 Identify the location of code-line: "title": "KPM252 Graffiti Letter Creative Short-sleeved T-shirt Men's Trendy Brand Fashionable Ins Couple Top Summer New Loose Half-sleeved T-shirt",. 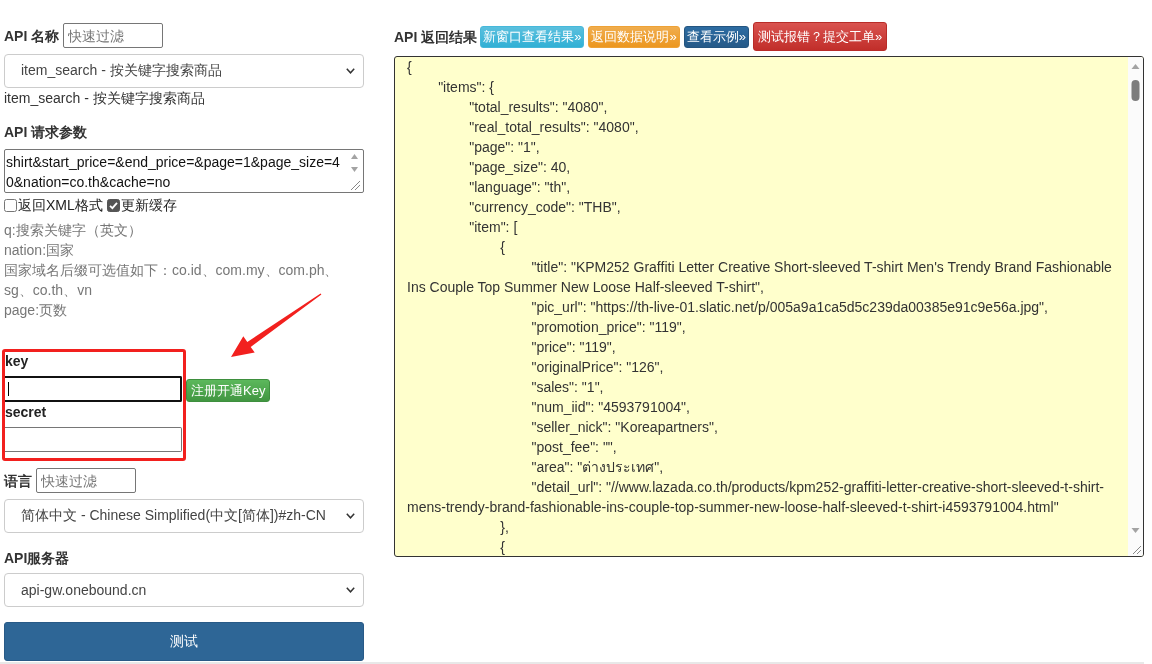
(760, 277).